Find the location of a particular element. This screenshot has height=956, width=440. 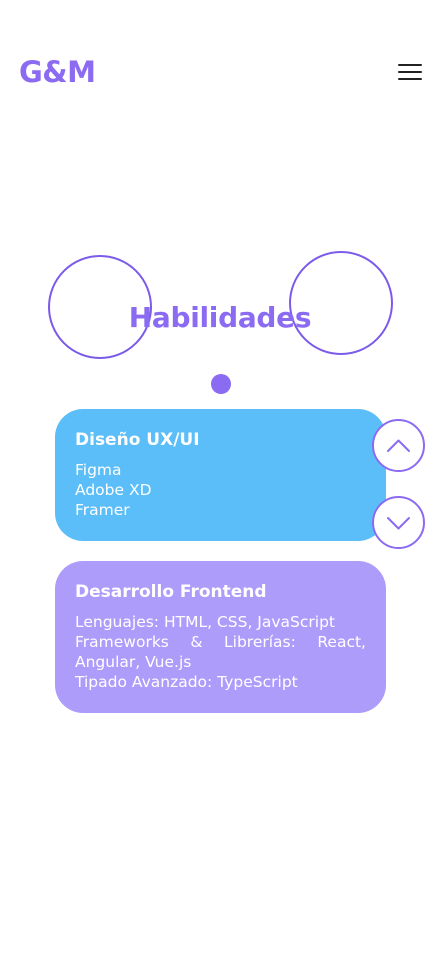

skill-card-title: Desarrollo Frontend is located at coordinates (171, 592).